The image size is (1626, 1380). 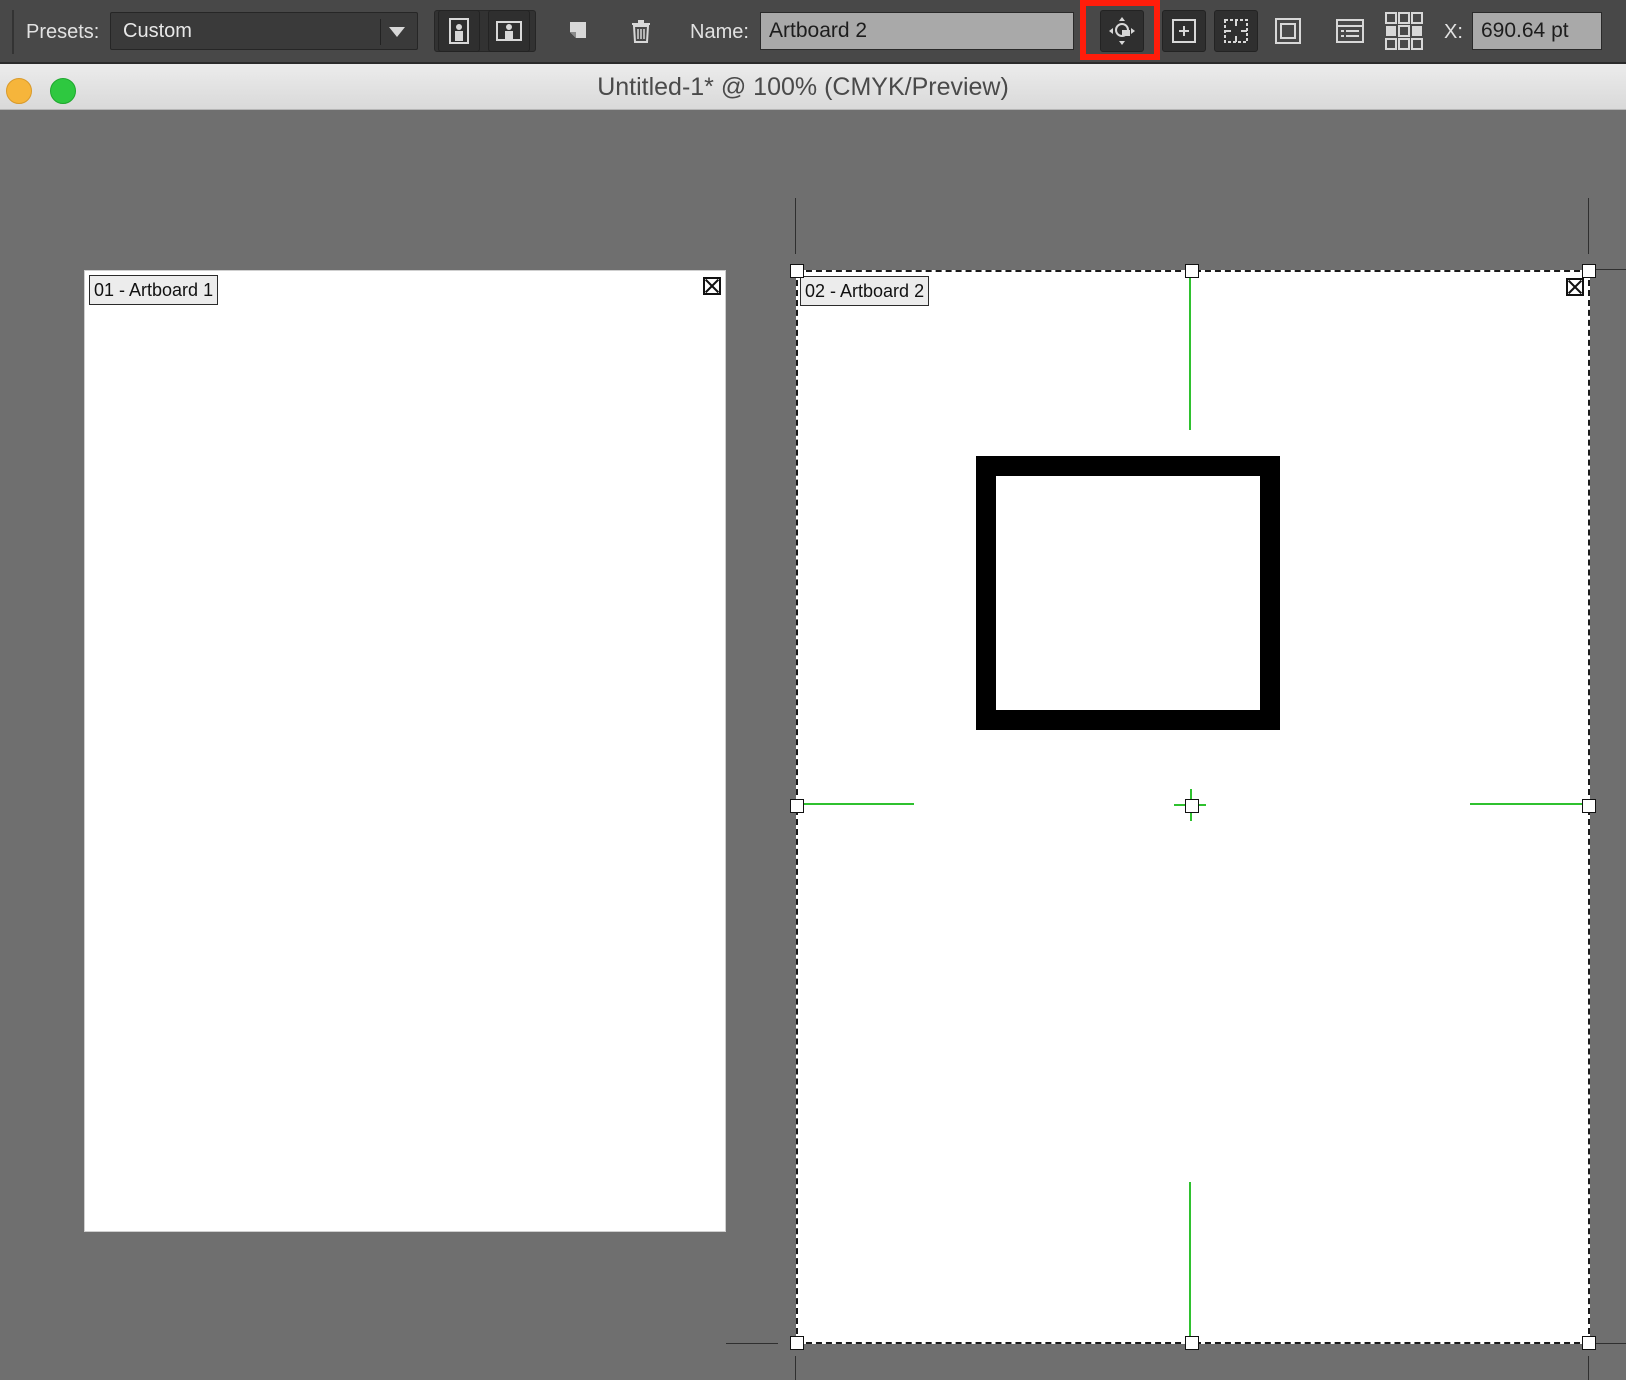 I want to click on video-safe-button, so click(x=1288, y=31).